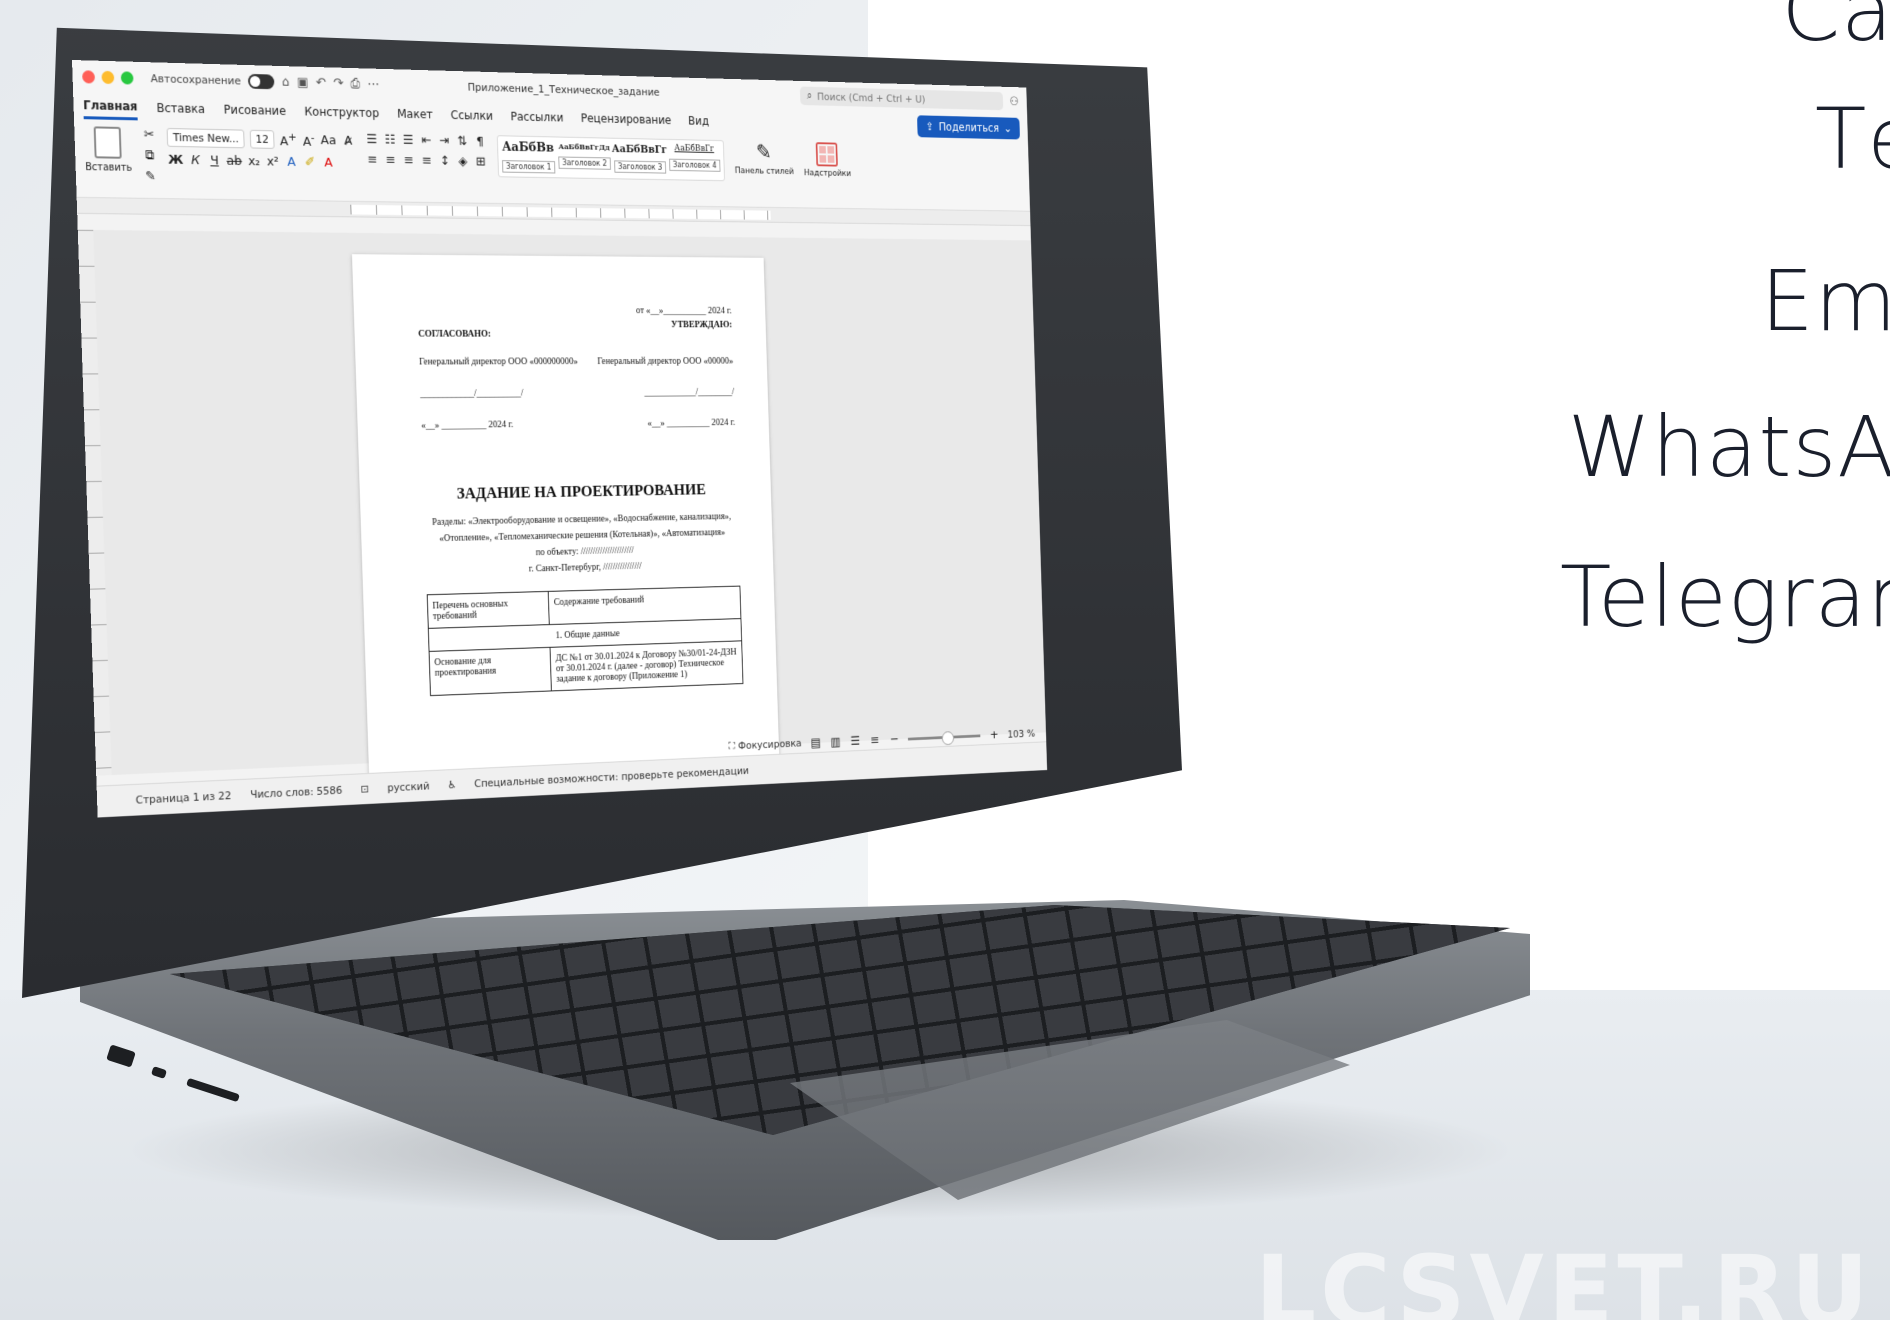 This screenshot has height=1320, width=1890. I want to click on focus-label: Фокусировка, so click(769, 745).